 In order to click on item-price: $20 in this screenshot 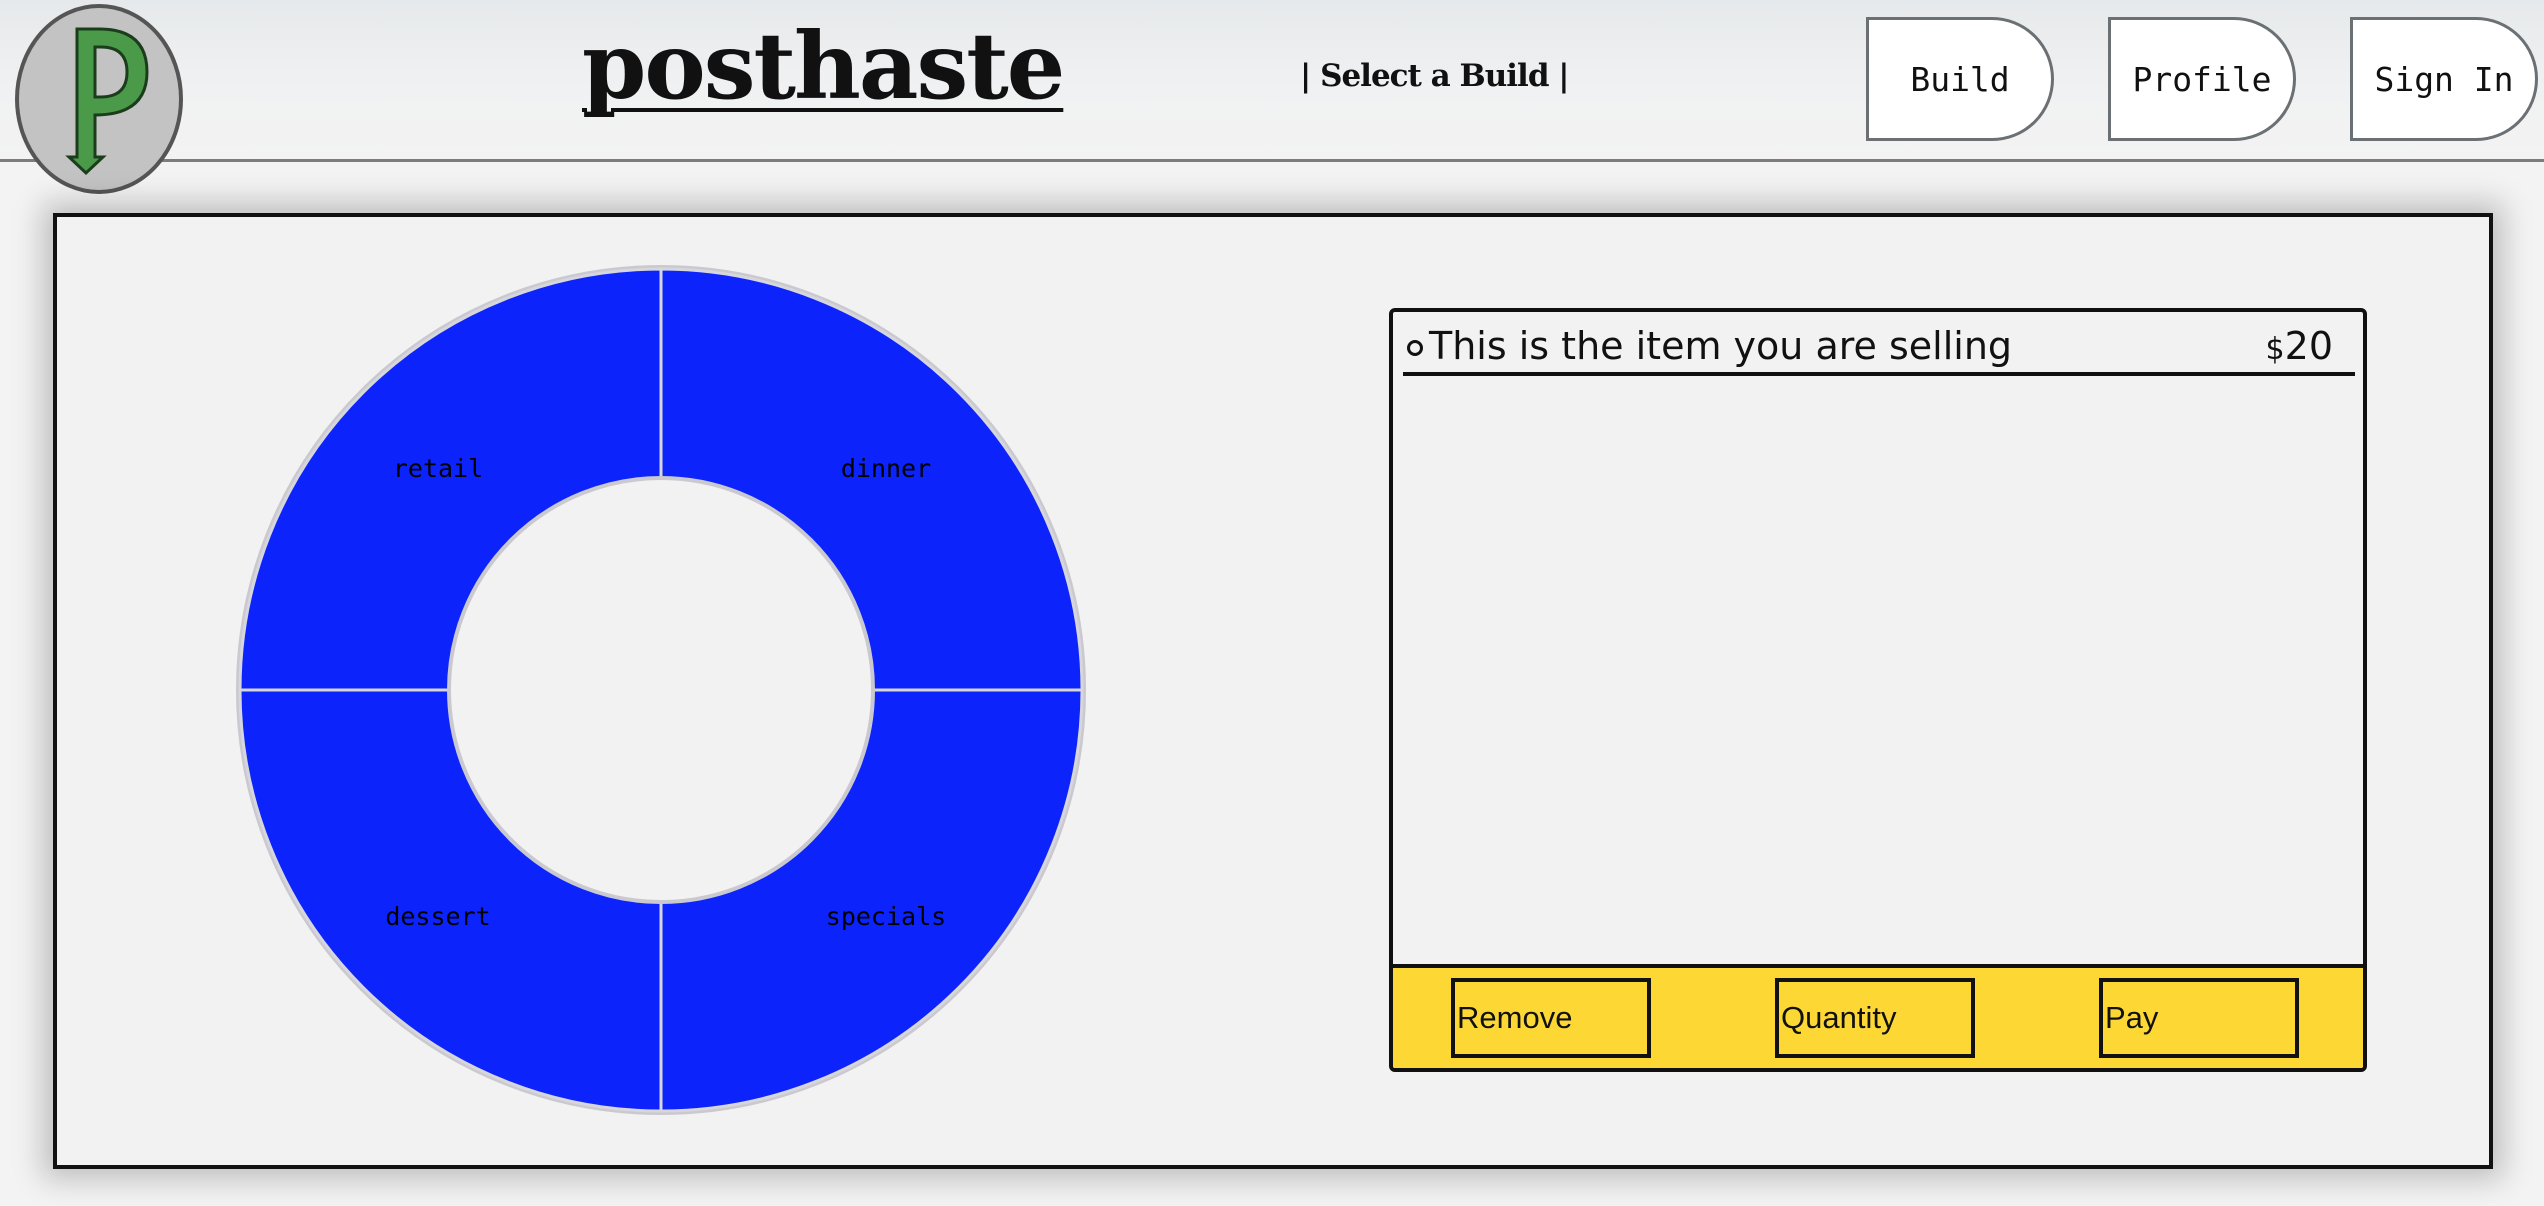, I will do `click(2299, 346)`.